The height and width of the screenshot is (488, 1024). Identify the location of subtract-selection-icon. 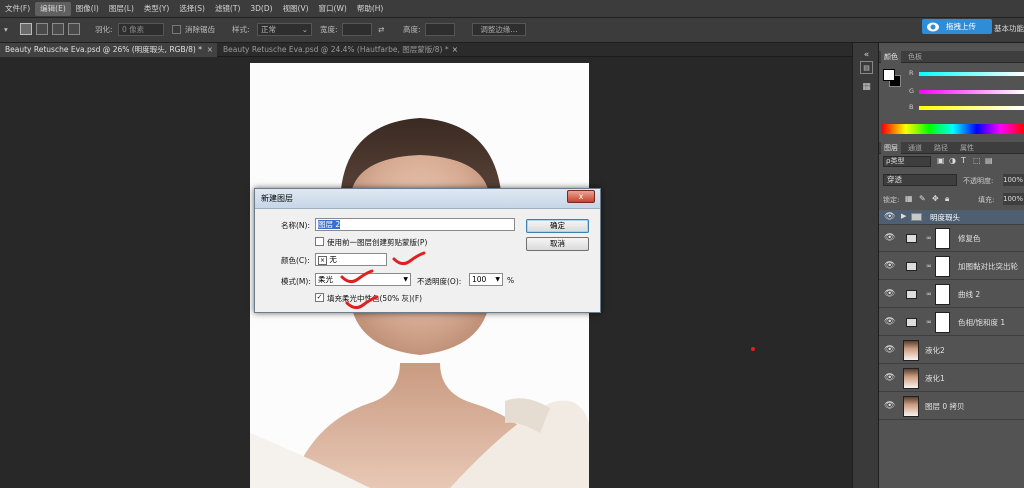
(58, 29).